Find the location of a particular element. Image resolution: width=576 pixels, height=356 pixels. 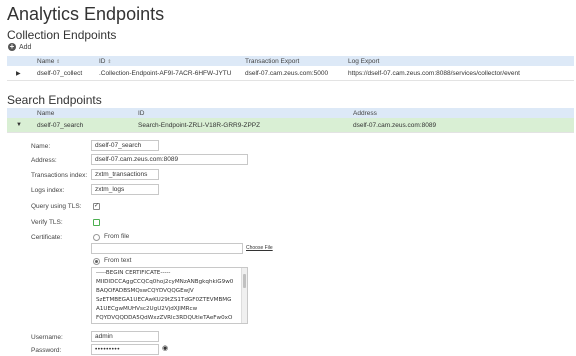

add-label: Add is located at coordinates (25, 47).